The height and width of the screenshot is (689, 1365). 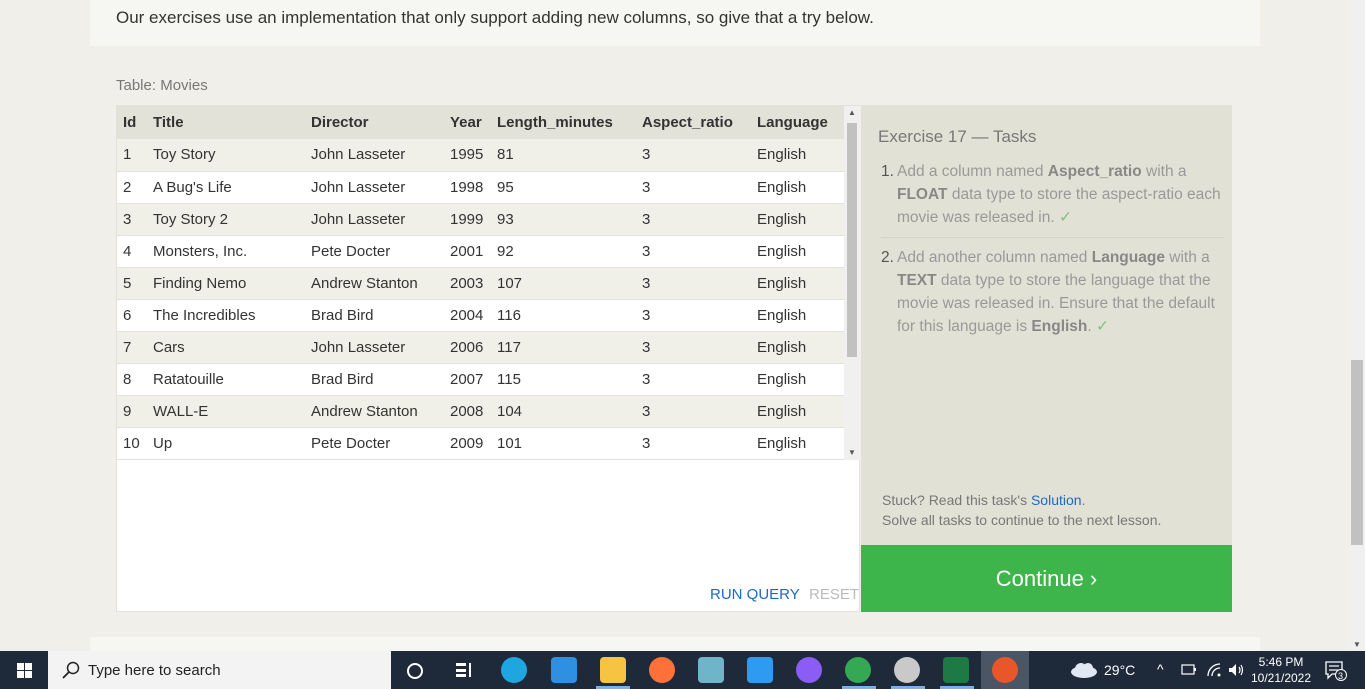 What do you see at coordinates (1236, 670) in the screenshot?
I see `speaker-icon` at bounding box center [1236, 670].